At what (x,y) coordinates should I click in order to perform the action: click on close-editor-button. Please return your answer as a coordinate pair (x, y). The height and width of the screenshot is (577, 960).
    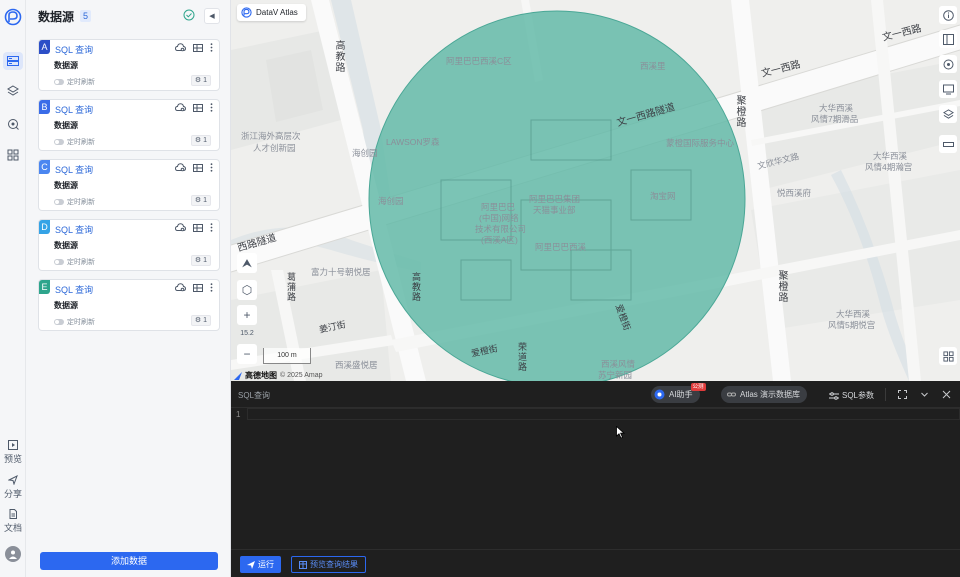
    Looking at the image, I should click on (946, 394).